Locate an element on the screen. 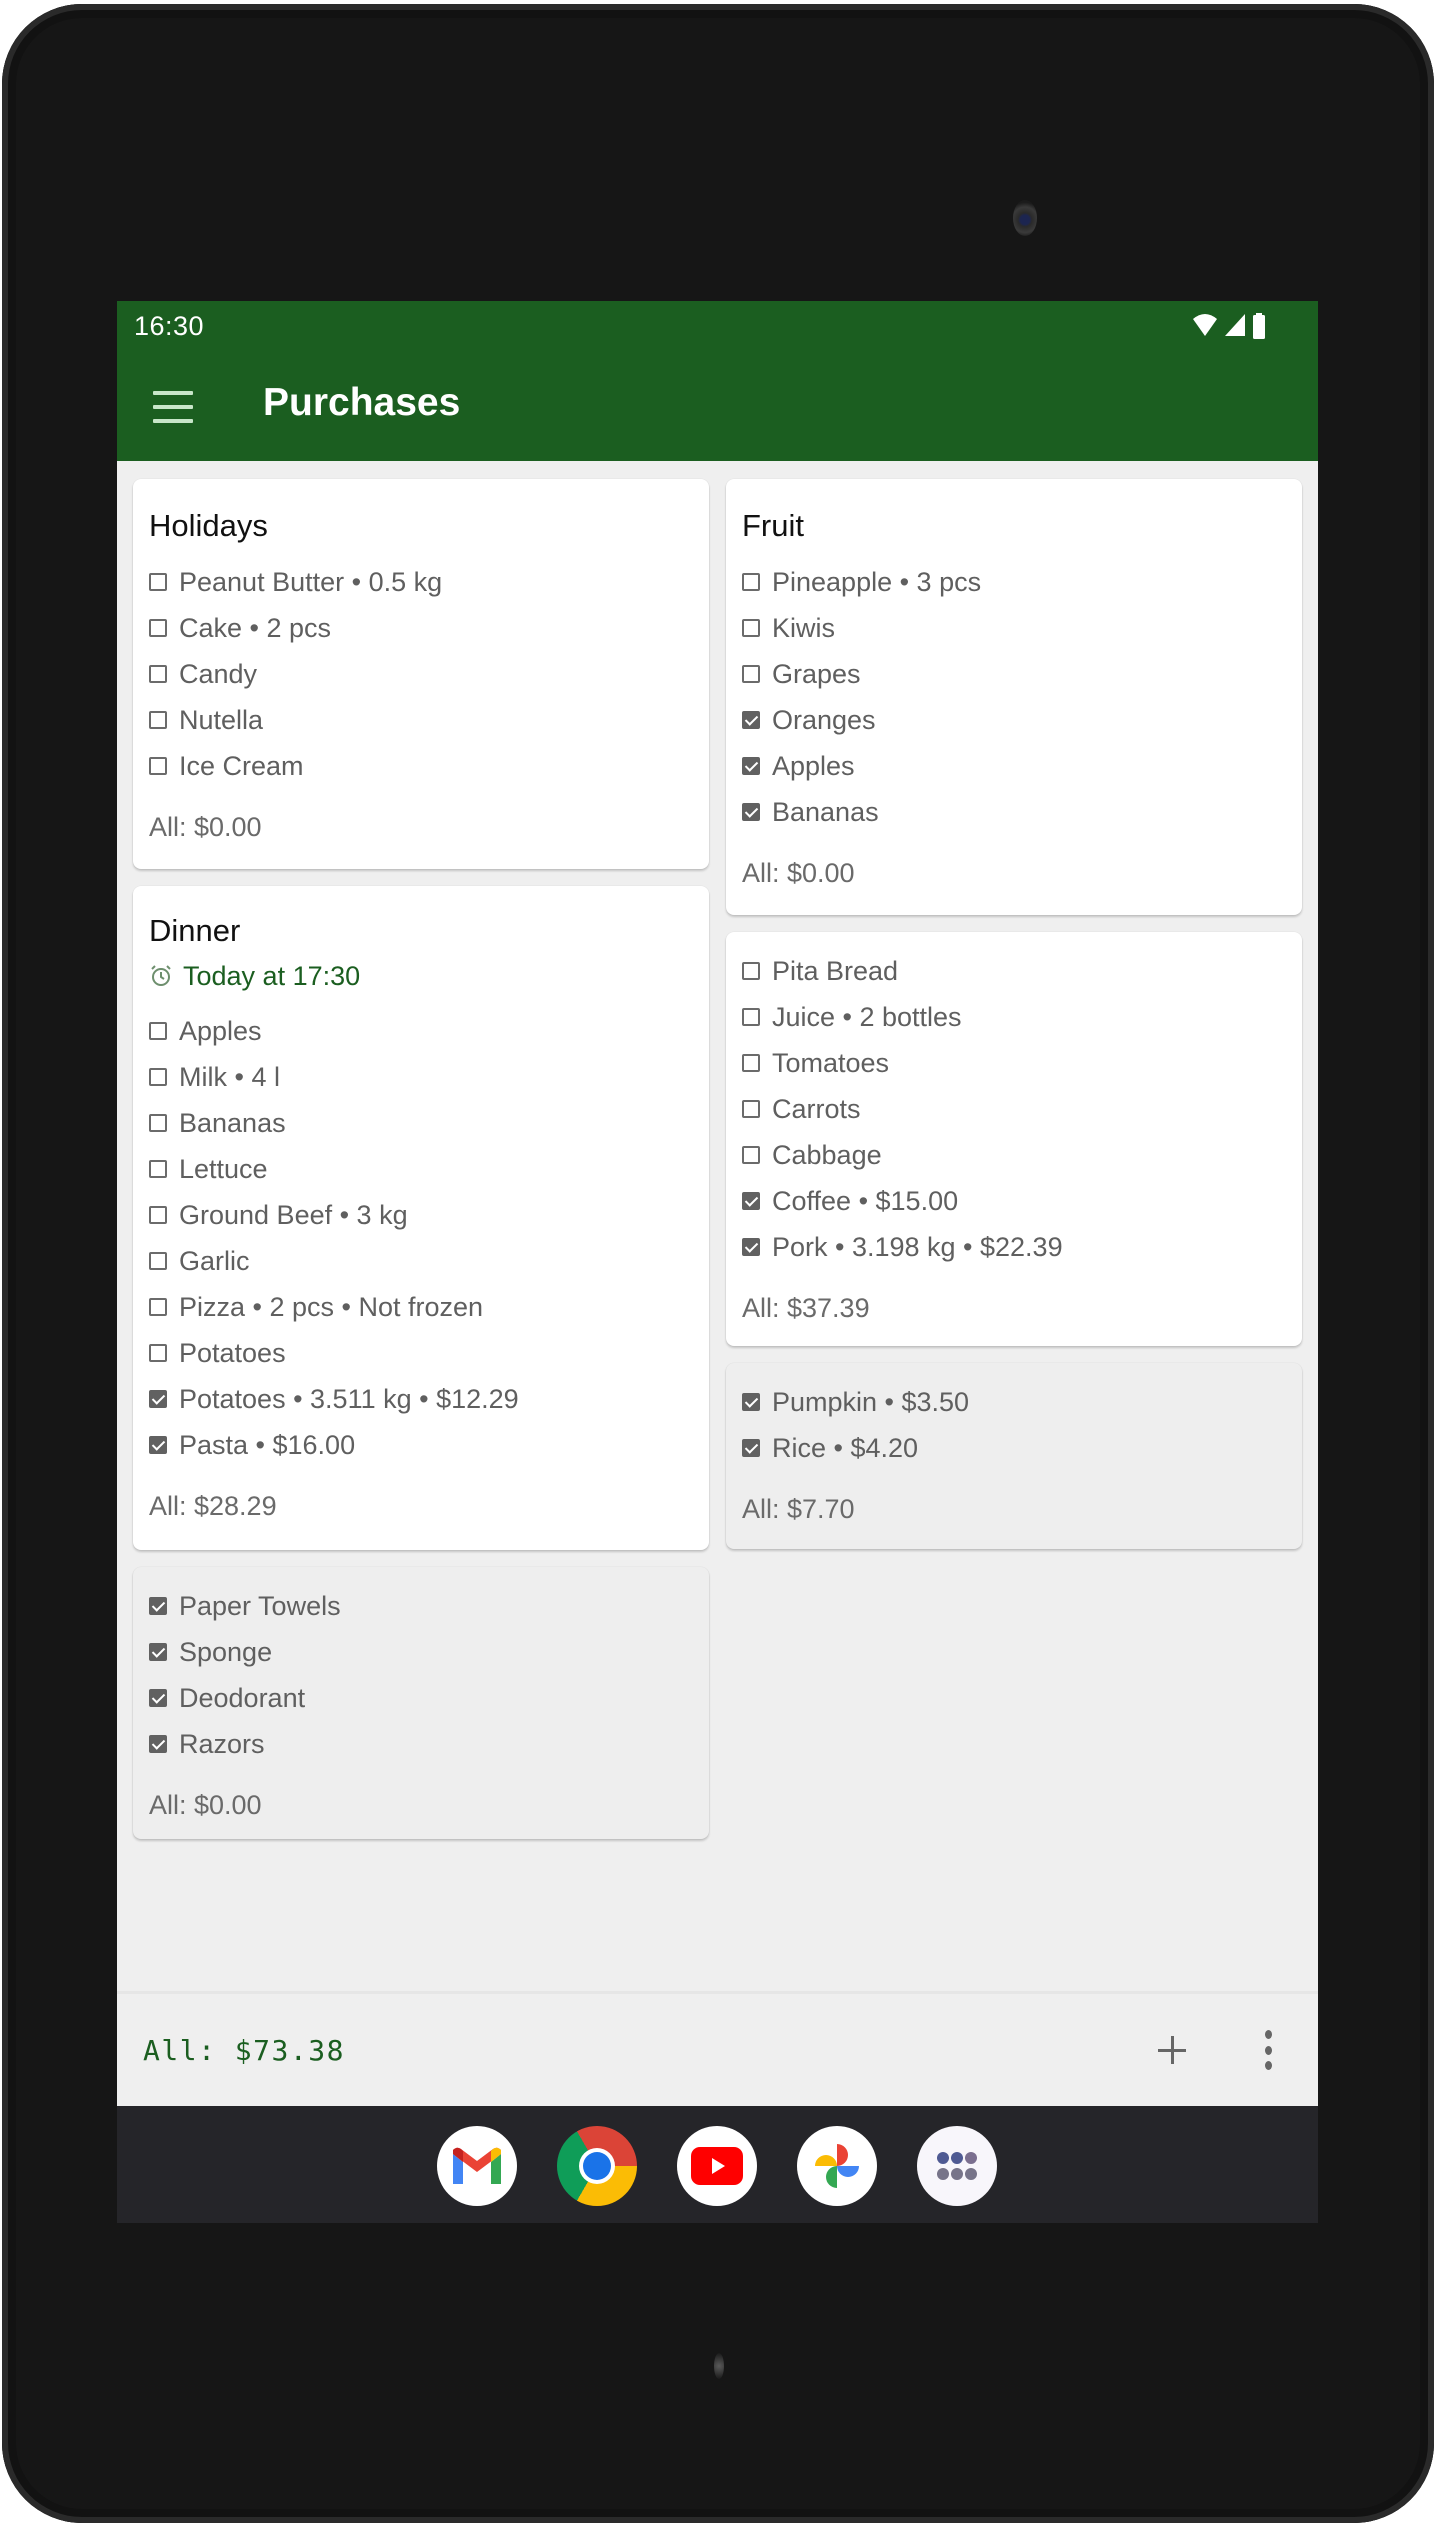  item-label: Peanut Butter • 0.5 kg is located at coordinates (311, 581).